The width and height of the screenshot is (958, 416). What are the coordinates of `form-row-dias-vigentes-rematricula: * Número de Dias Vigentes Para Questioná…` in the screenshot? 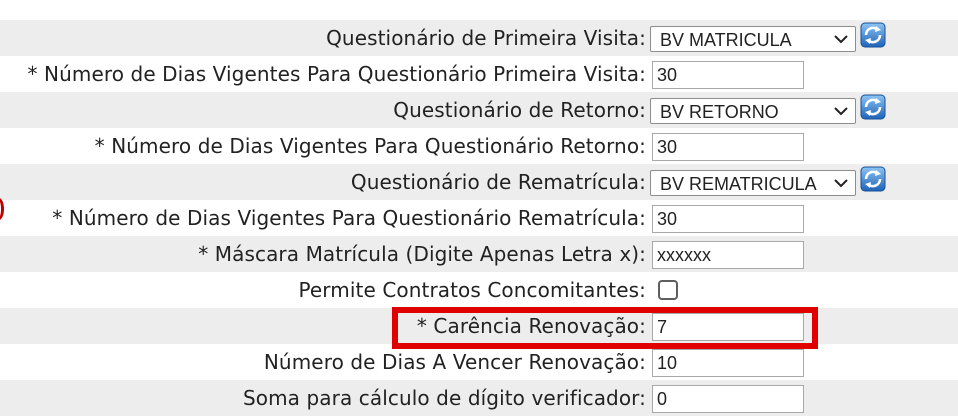 It's located at (479, 218).